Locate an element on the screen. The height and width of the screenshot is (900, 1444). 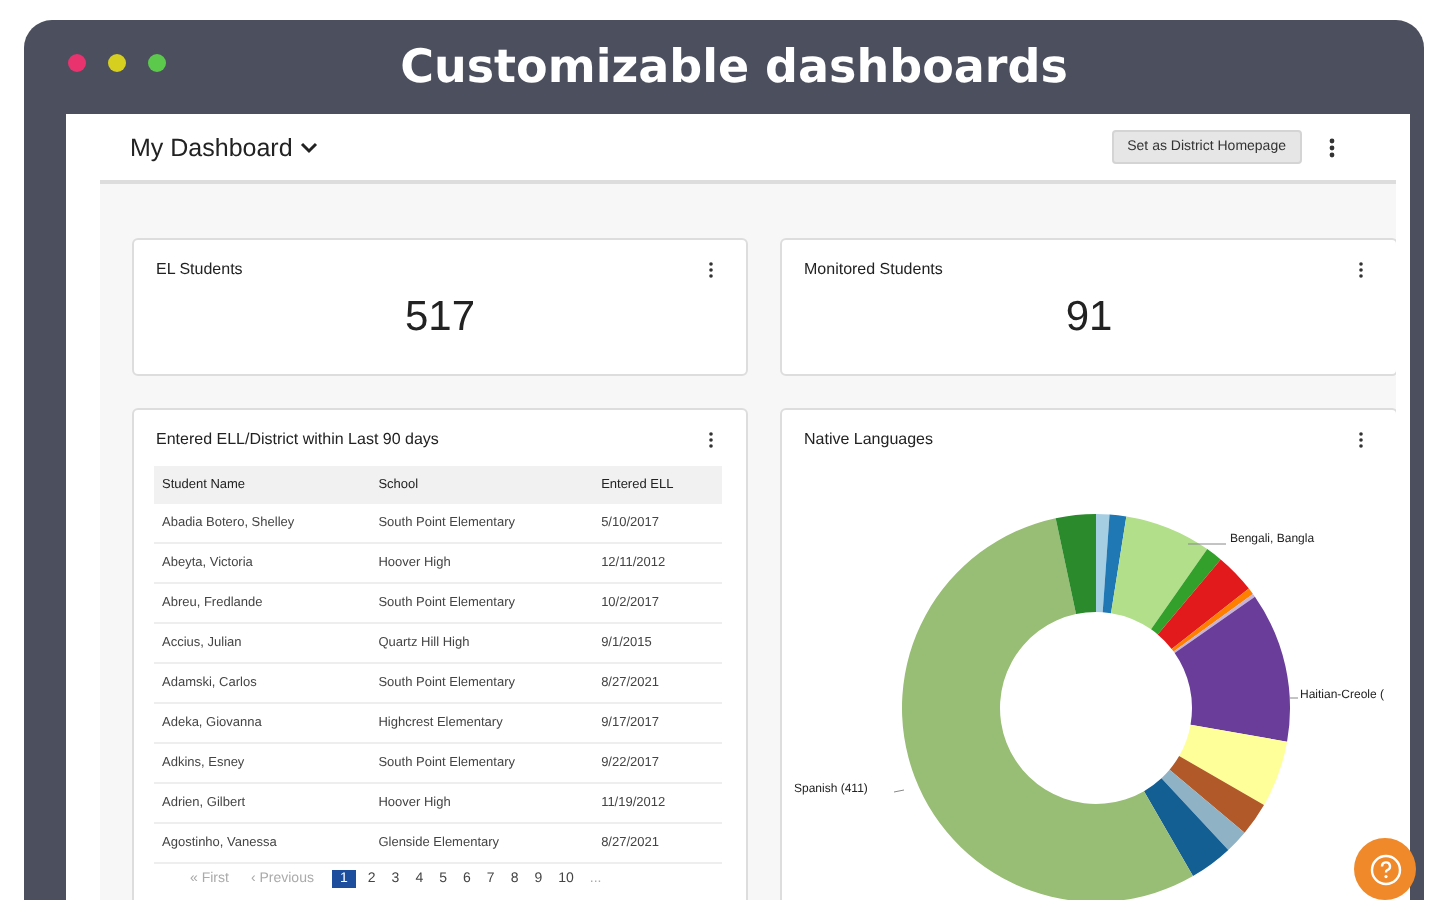
card-title: Entered ELL/District within Last 90 days is located at coordinates (297, 439).